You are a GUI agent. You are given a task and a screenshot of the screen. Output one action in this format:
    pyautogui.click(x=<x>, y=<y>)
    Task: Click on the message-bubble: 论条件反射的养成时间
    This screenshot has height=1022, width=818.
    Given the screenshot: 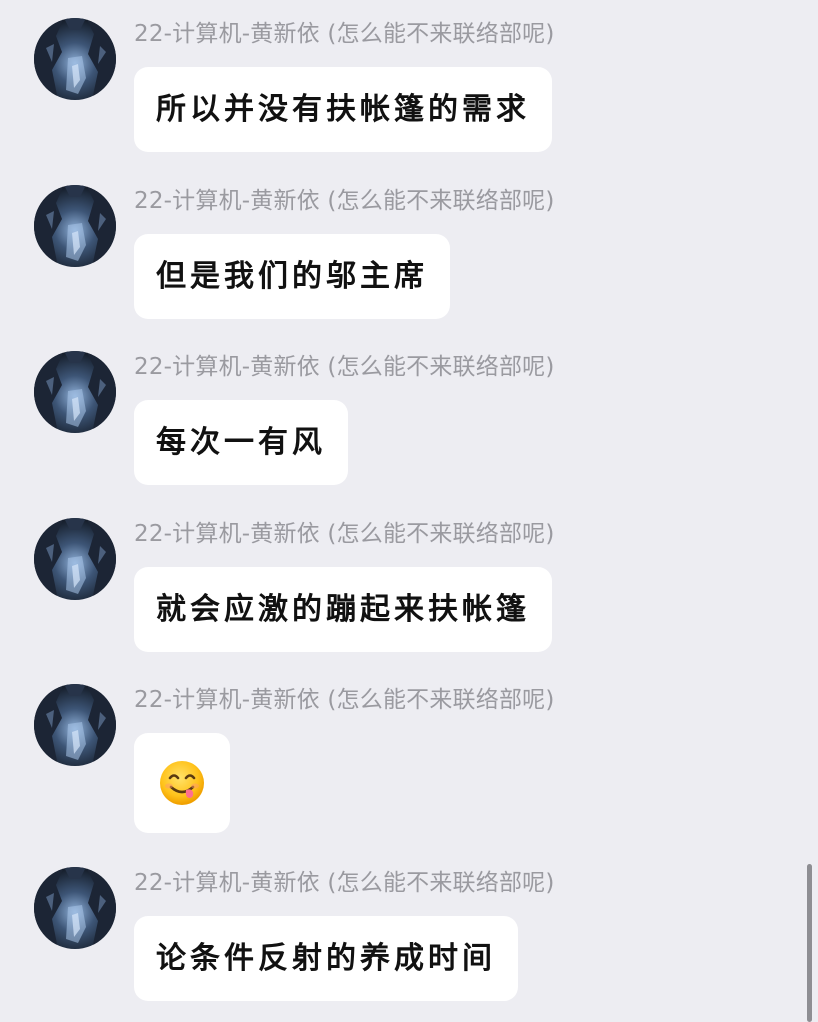 What is the action you would take?
    pyautogui.click(x=326, y=958)
    